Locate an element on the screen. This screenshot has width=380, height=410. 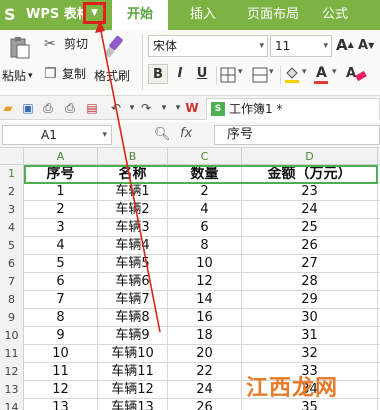
header-cell: 名称 is located at coordinates (133, 174).